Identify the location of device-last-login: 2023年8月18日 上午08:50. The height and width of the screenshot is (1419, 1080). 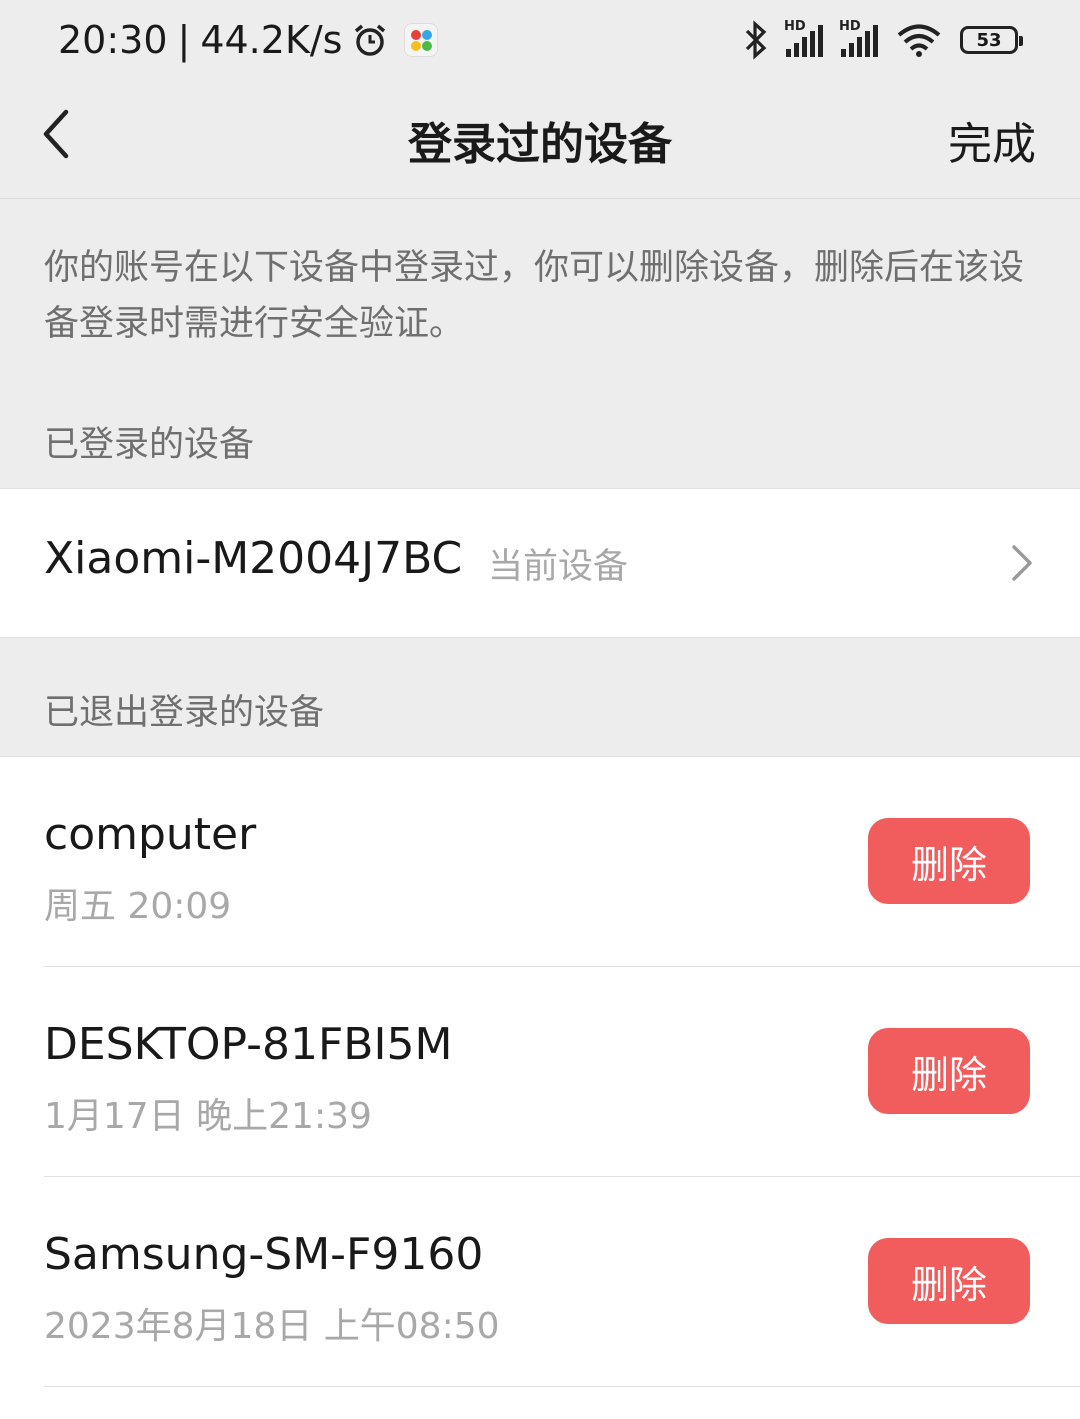
(272, 1326).